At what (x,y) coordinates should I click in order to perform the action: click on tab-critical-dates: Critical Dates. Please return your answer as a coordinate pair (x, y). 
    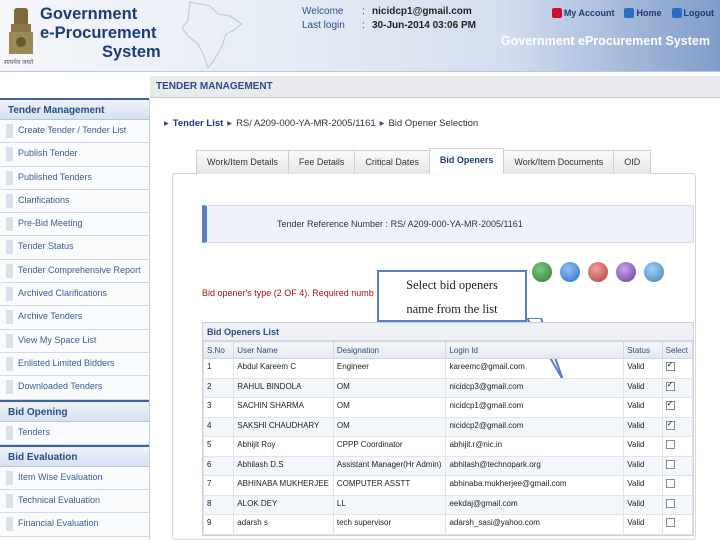
    Looking at the image, I should click on (392, 162).